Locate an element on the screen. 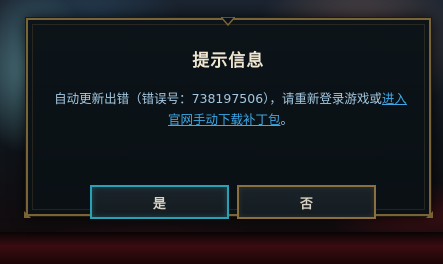 This screenshot has width=443, height=264. message-text: 自动更新出错（错误号：738197506），请重新登录游戏或 is located at coordinates (218, 98).